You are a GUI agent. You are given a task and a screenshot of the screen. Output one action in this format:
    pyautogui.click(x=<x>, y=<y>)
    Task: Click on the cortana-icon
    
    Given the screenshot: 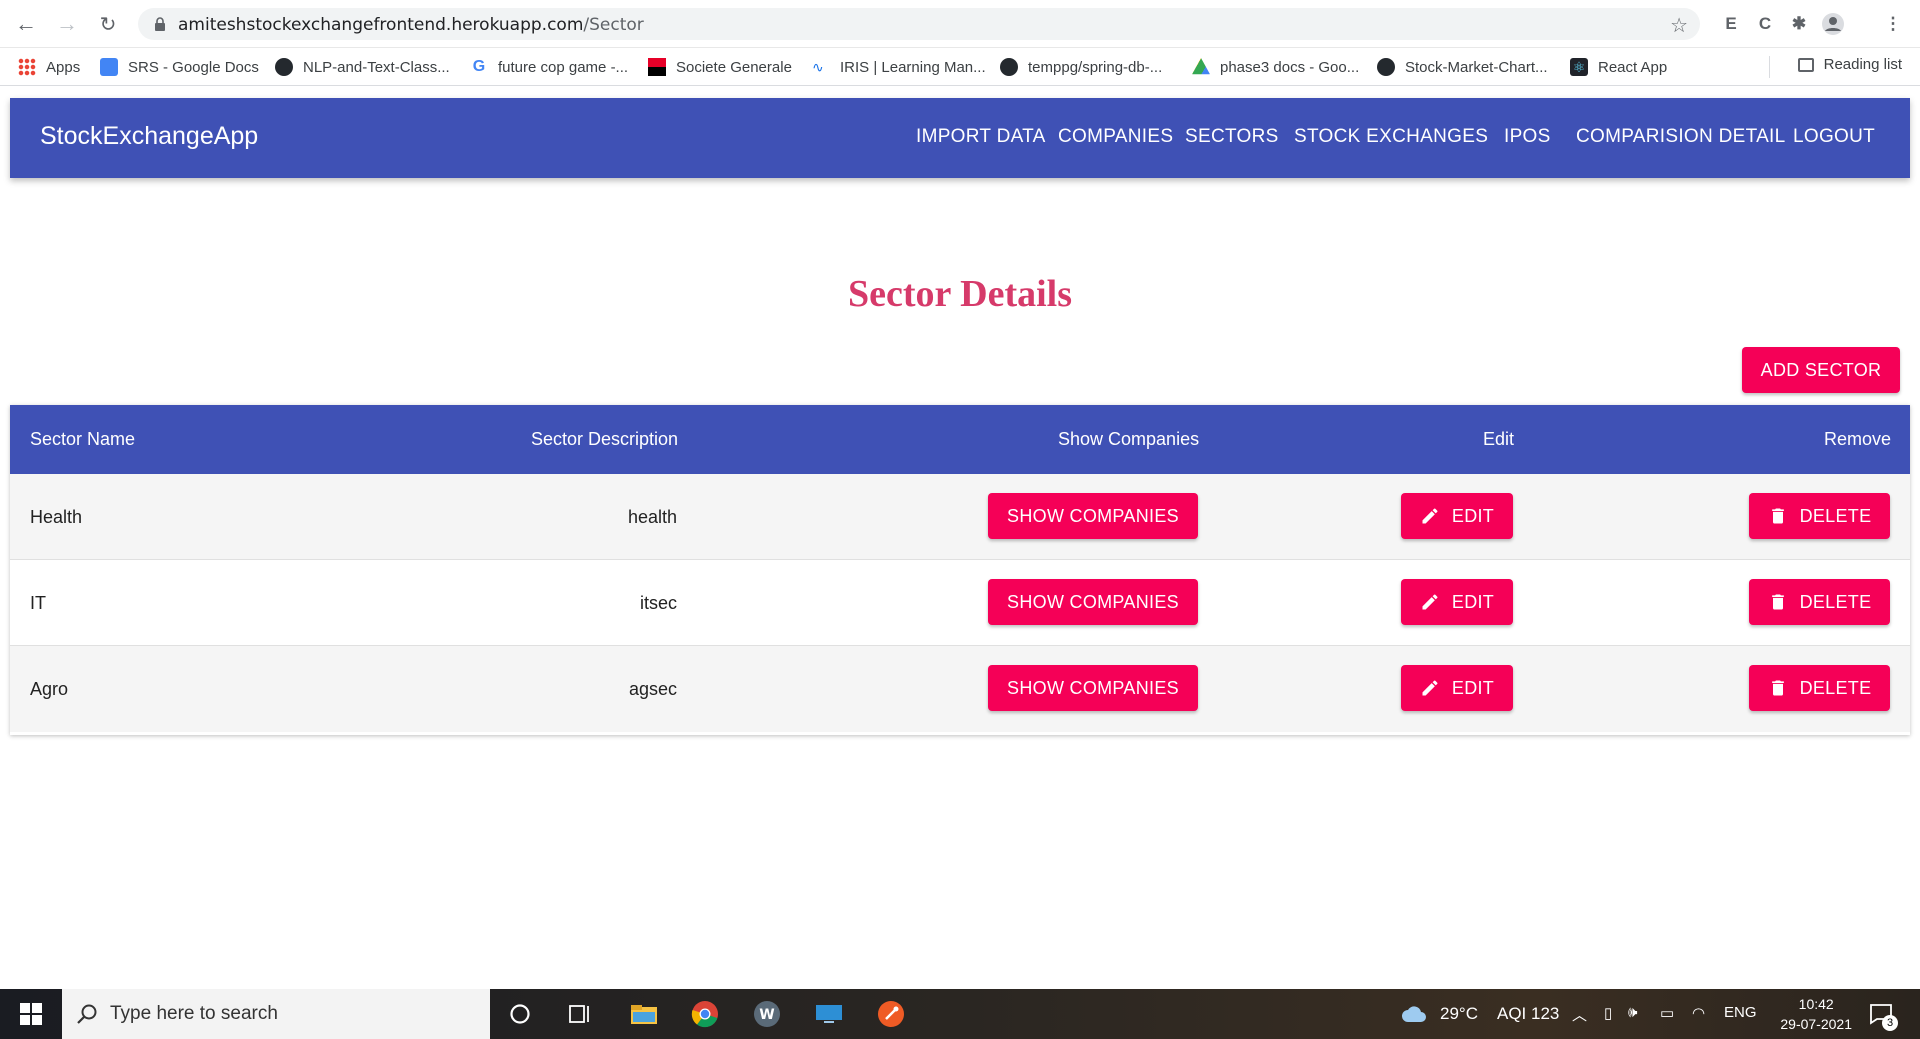 What is the action you would take?
    pyautogui.click(x=520, y=1014)
    